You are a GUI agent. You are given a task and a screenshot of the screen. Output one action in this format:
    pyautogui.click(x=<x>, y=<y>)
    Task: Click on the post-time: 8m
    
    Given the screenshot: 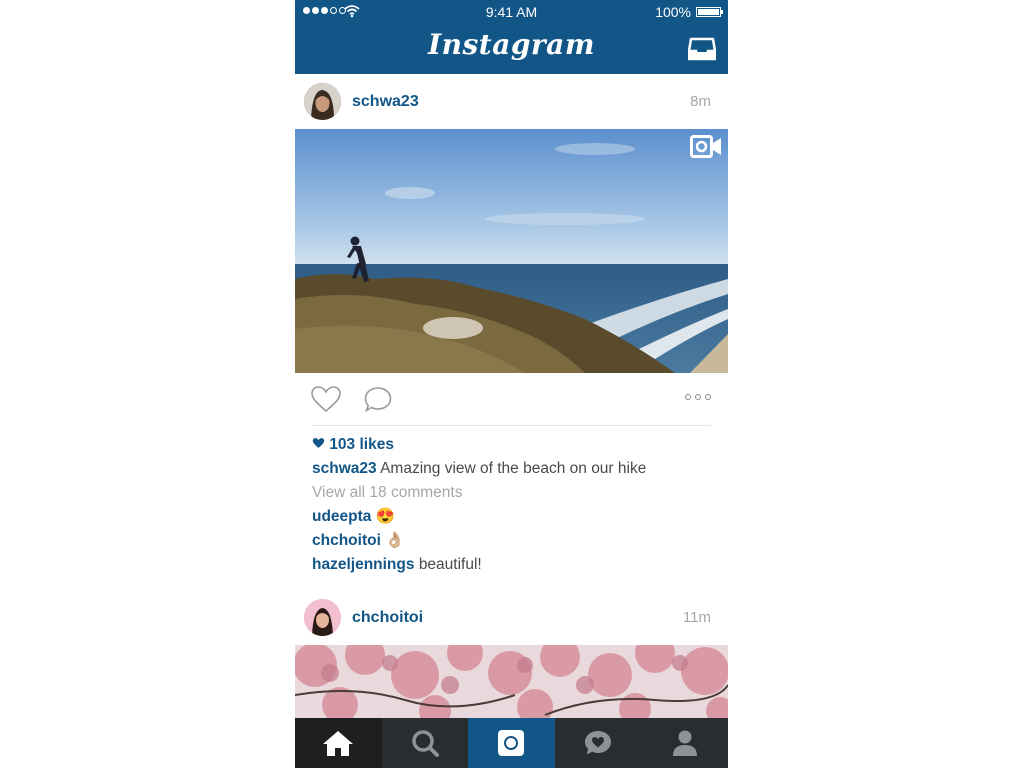 What is the action you would take?
    pyautogui.click(x=700, y=101)
    